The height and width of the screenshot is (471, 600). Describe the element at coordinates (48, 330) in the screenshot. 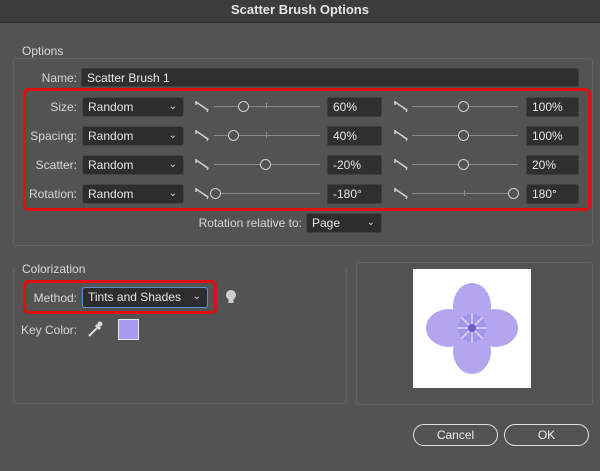

I see `key-color-label: Key Color:` at that location.